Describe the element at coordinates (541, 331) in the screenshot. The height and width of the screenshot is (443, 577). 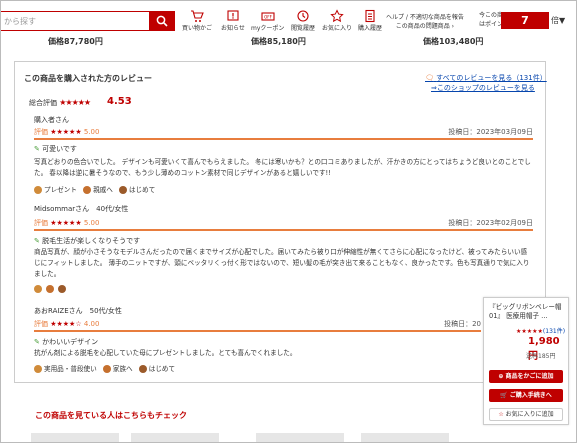
I see `fp-rating: ★★★★★(131件)` at that location.